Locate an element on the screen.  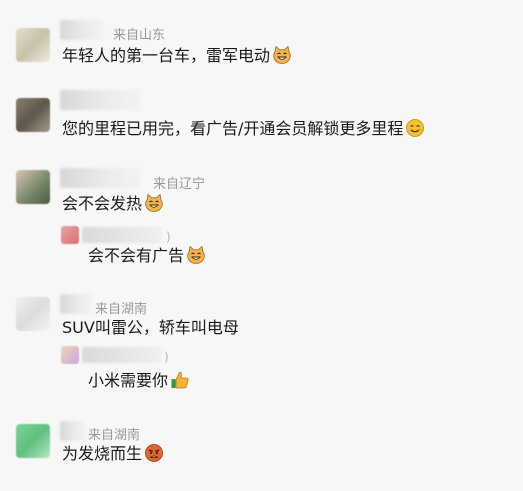
location-label: 来自山东 is located at coordinates (139, 35).